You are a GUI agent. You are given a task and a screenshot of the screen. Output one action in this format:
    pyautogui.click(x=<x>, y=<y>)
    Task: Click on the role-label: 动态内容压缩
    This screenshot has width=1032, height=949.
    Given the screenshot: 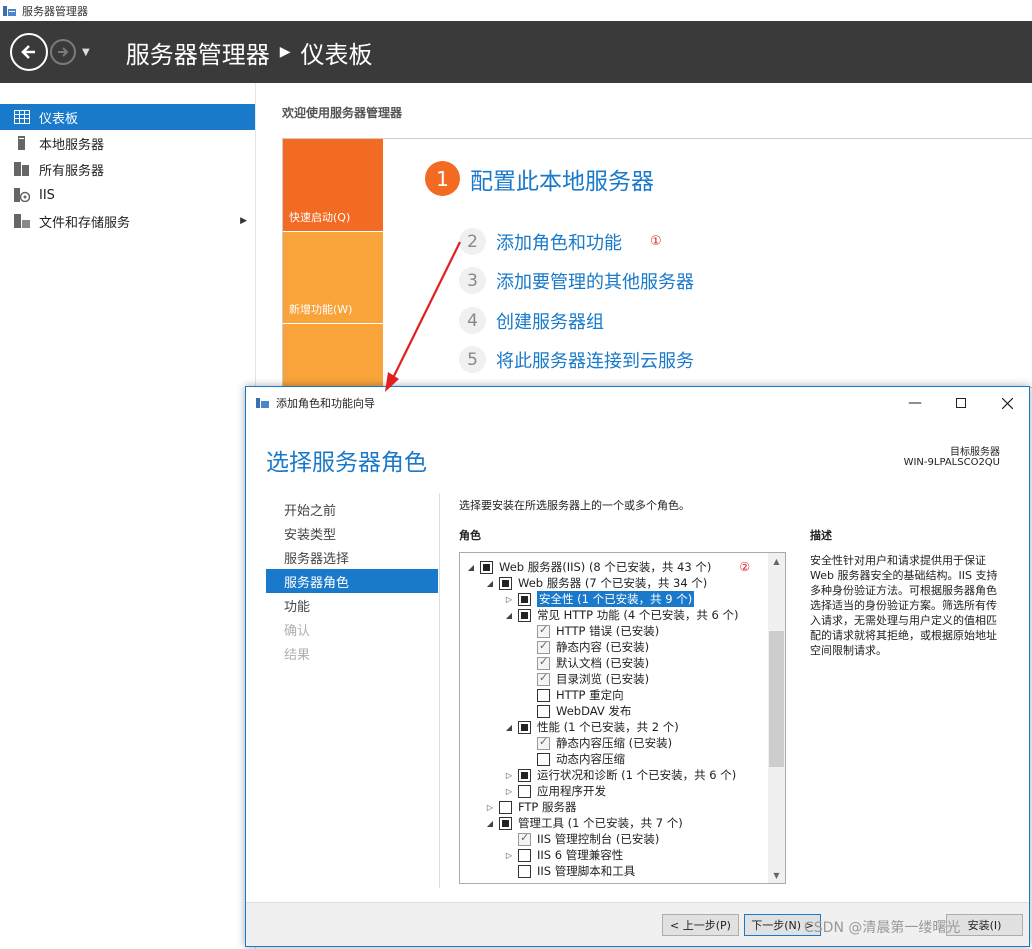 What is the action you would take?
    pyautogui.click(x=590, y=759)
    